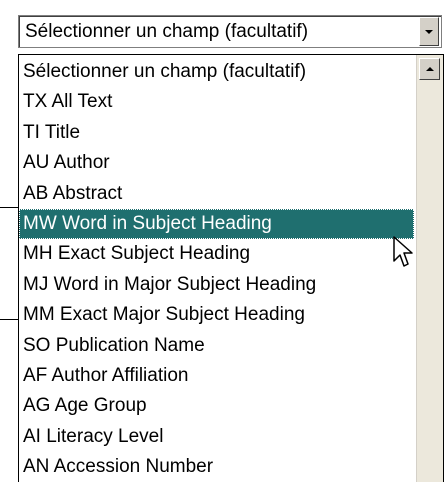 The width and height of the screenshot is (444, 482). Describe the element at coordinates (167, 31) in the screenshot. I see `field-select-value: Sélectionner un champ (facultatif)` at that location.